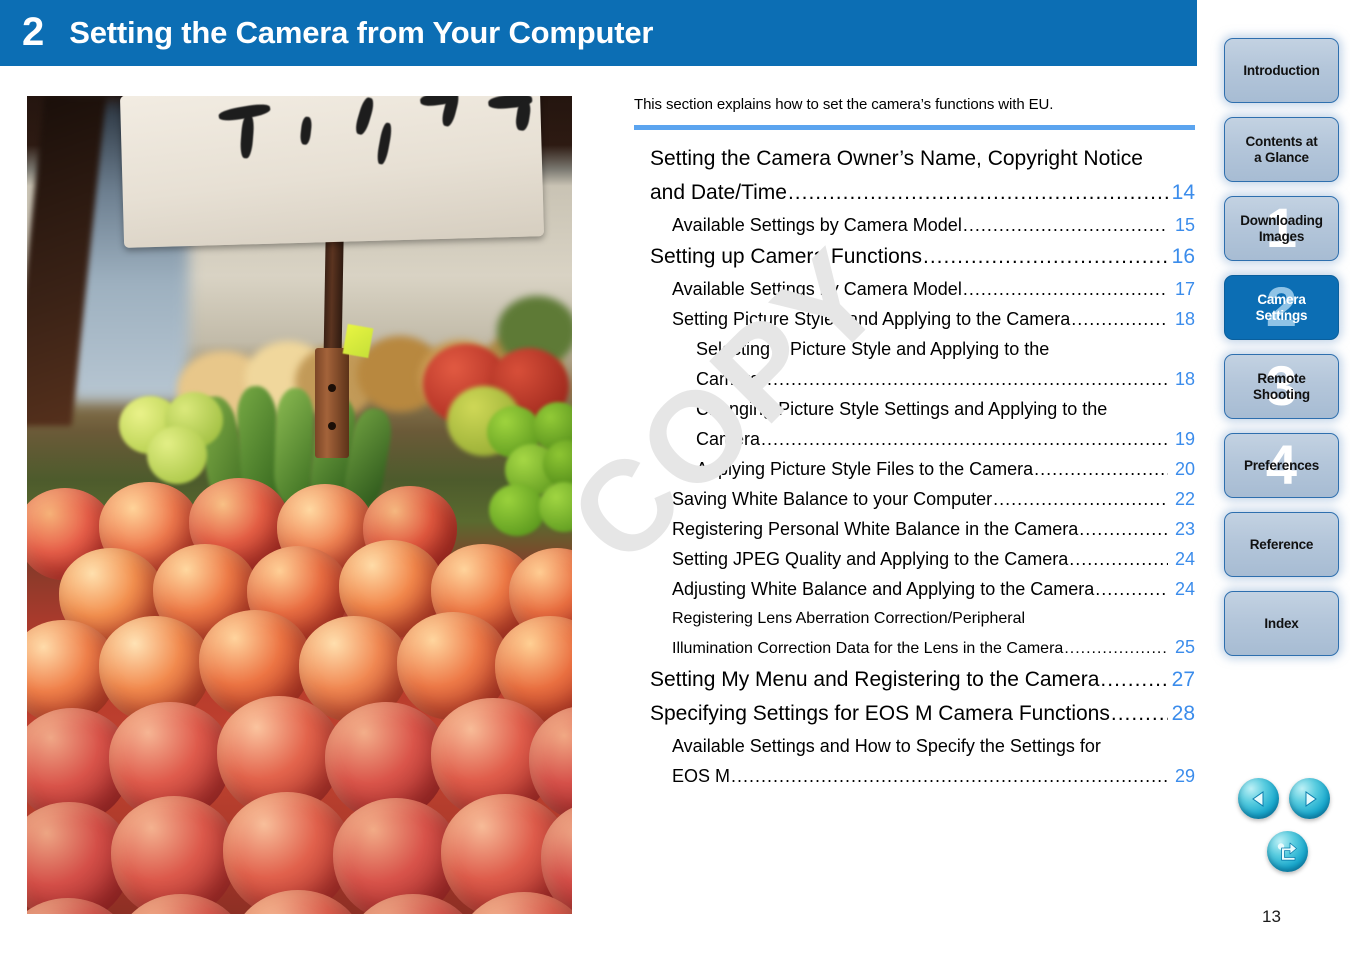  I want to click on toc-entry-label: EOS M, so click(701, 776).